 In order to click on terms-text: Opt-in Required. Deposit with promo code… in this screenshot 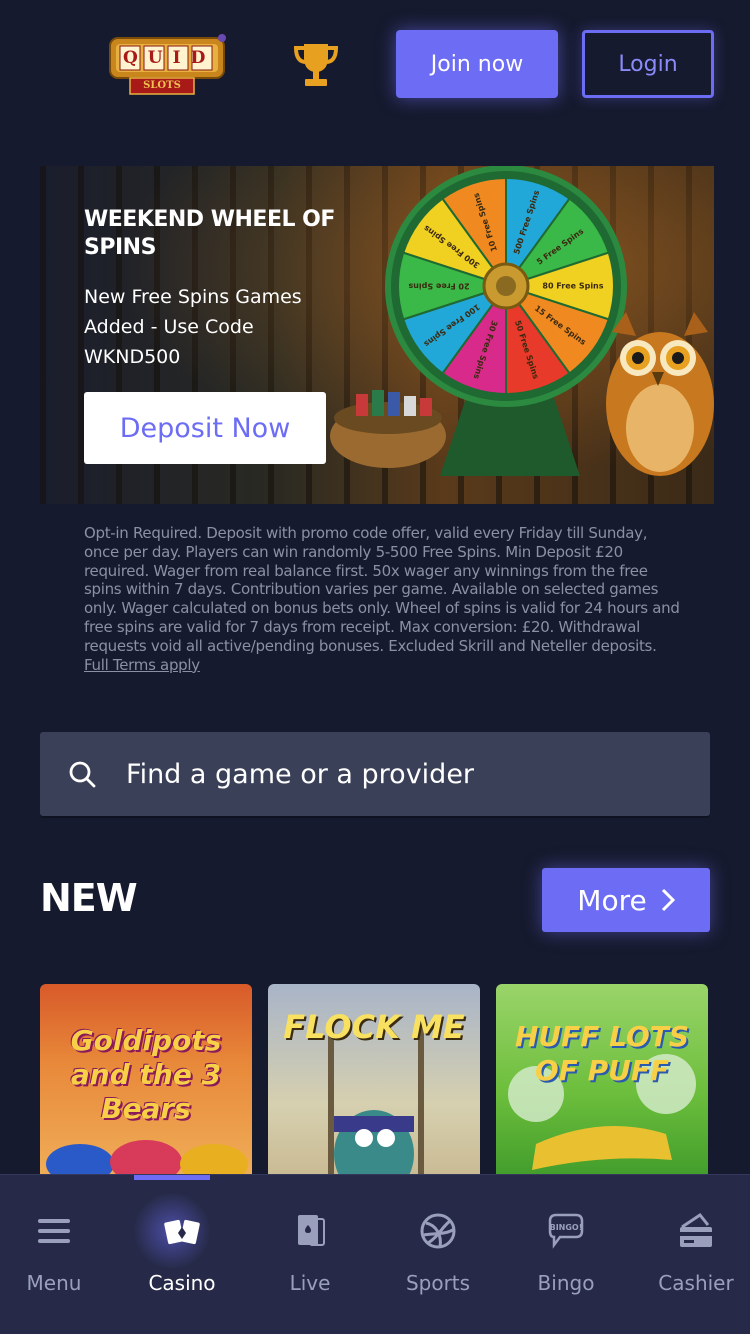, I will do `click(382, 589)`.